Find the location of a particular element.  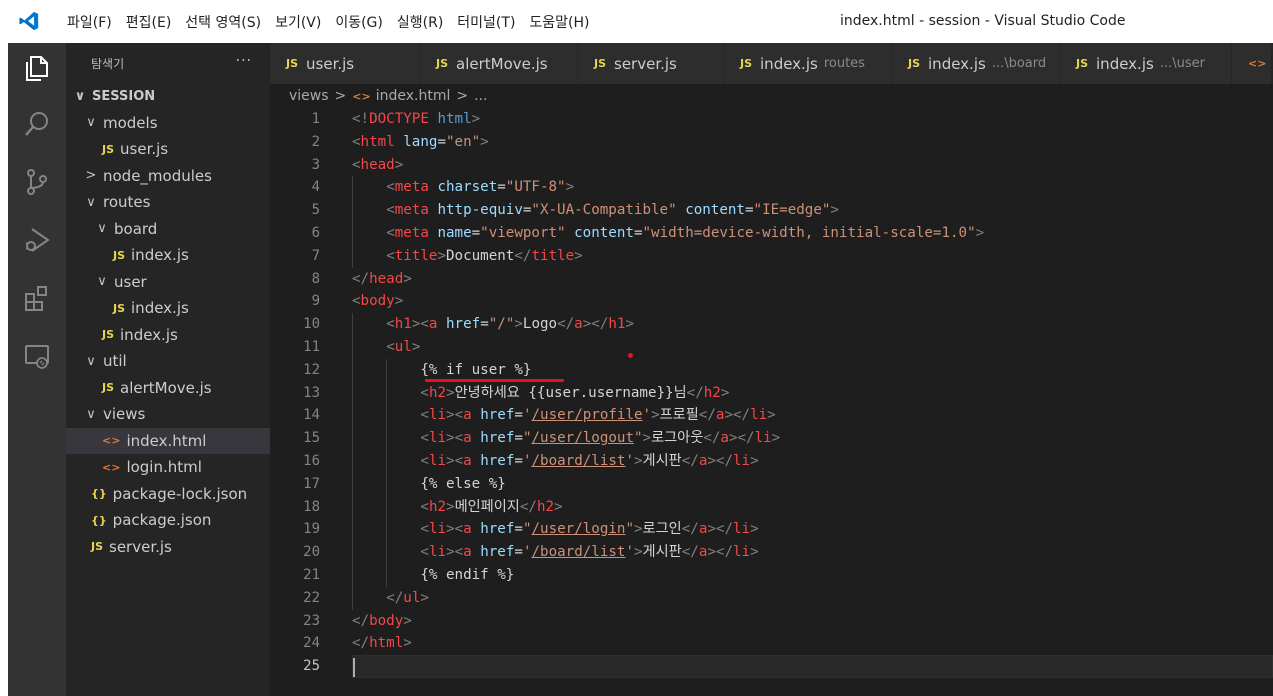

menu-item: 파일(F) is located at coordinates (89, 22).